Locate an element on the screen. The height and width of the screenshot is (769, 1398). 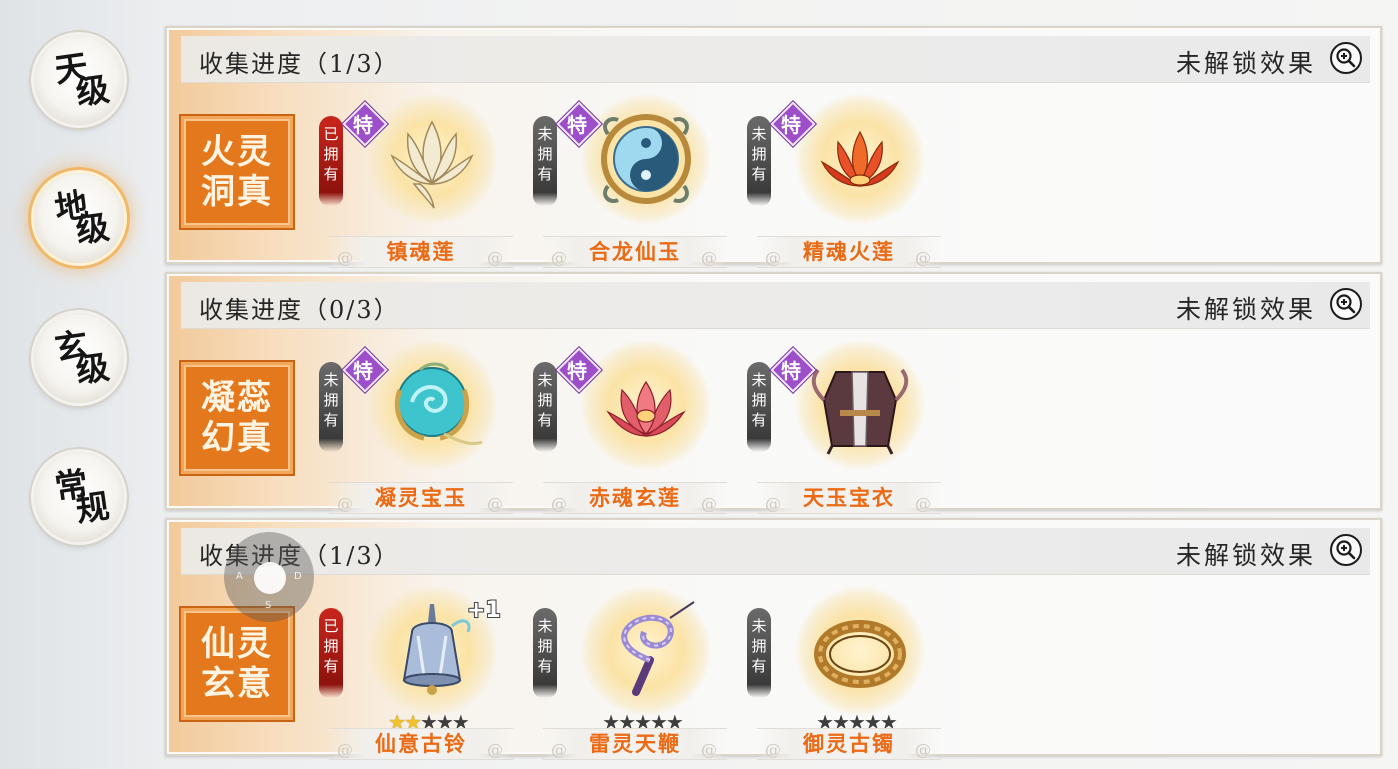
collection-progress: 收集进度（1/3） is located at coordinates (299, 64).